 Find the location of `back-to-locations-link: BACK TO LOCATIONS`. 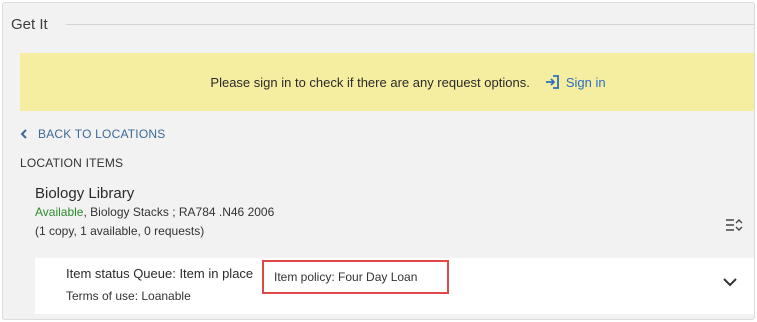

back-to-locations-link: BACK TO LOCATIONS is located at coordinates (92, 134).